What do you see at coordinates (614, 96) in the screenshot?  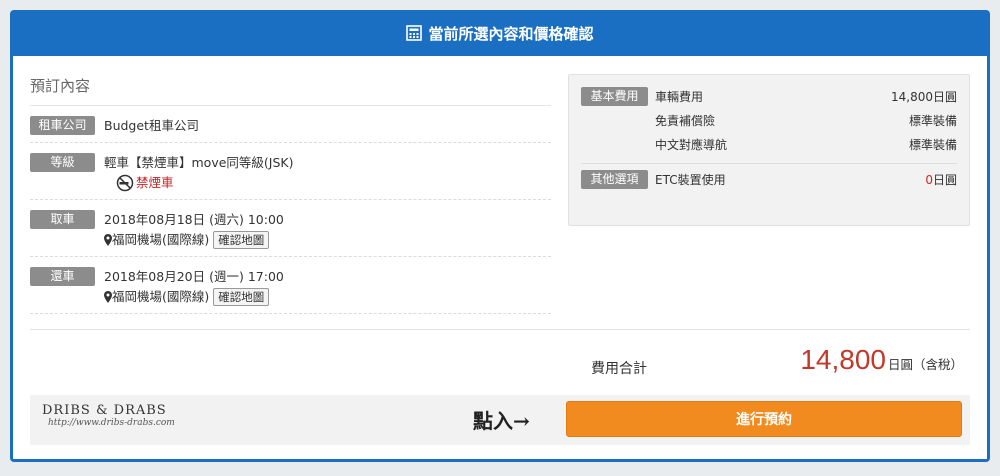 I see `basic-fee-tag: 基本費用` at bounding box center [614, 96].